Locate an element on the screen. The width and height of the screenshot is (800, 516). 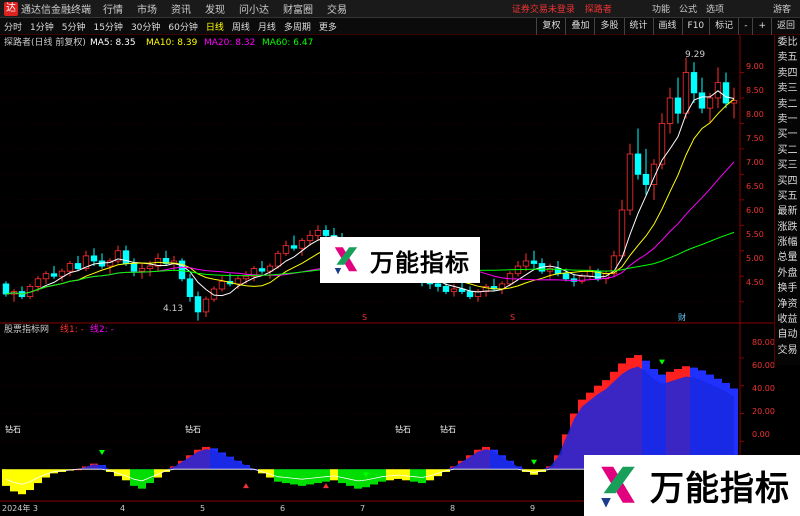
period-tab-weekly: 周线 is located at coordinates (241, 26).